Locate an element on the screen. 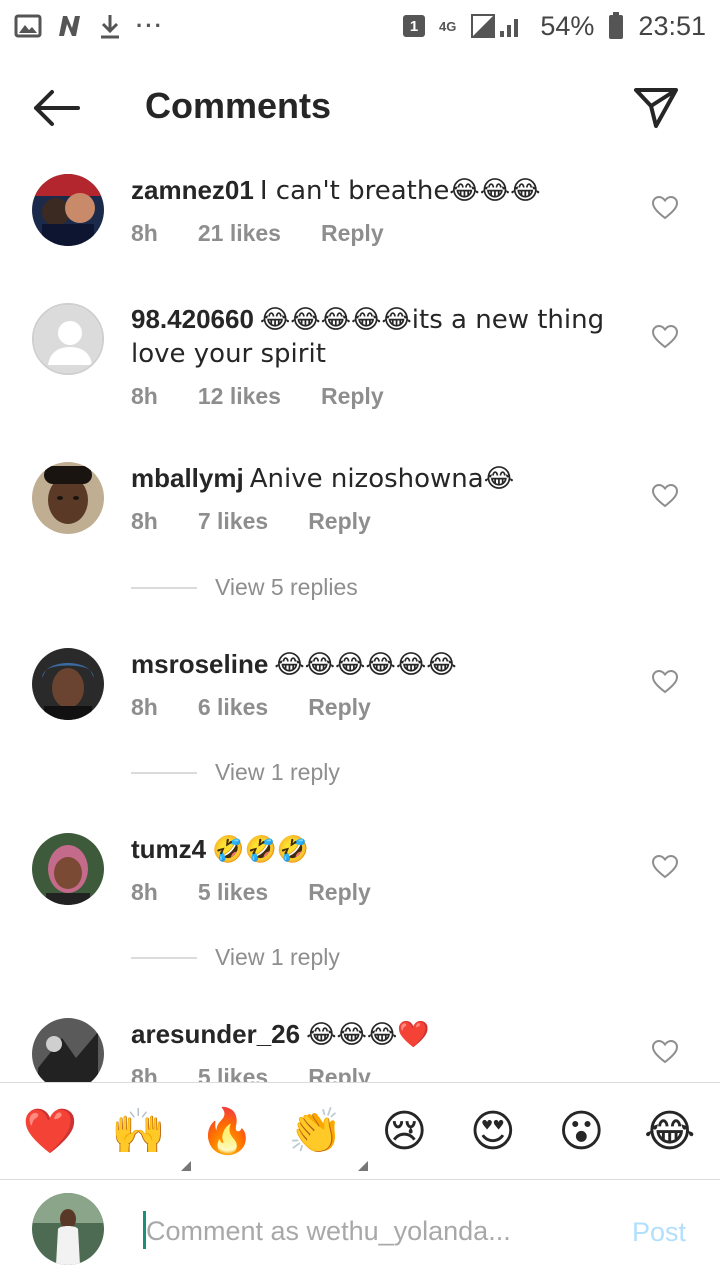  page-title: Comments is located at coordinates (238, 105).